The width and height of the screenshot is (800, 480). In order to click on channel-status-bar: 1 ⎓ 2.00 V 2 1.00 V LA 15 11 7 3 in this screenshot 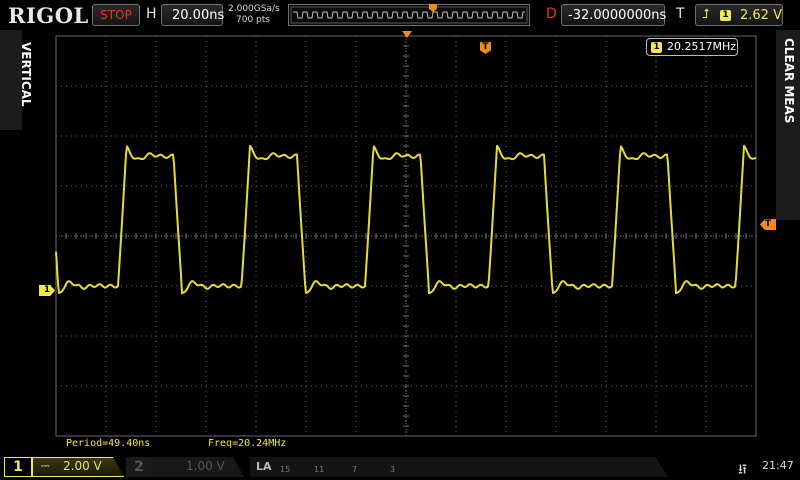, I will do `click(400, 467)`.